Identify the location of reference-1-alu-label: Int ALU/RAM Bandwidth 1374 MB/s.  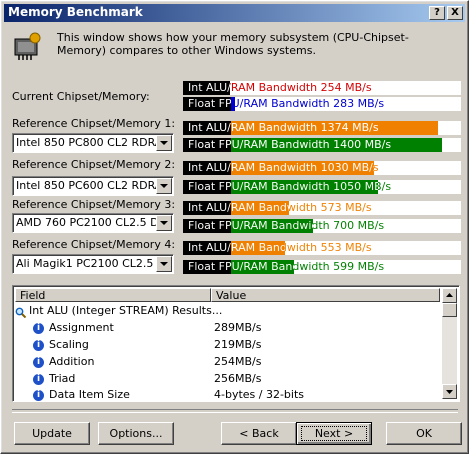
(283, 127).